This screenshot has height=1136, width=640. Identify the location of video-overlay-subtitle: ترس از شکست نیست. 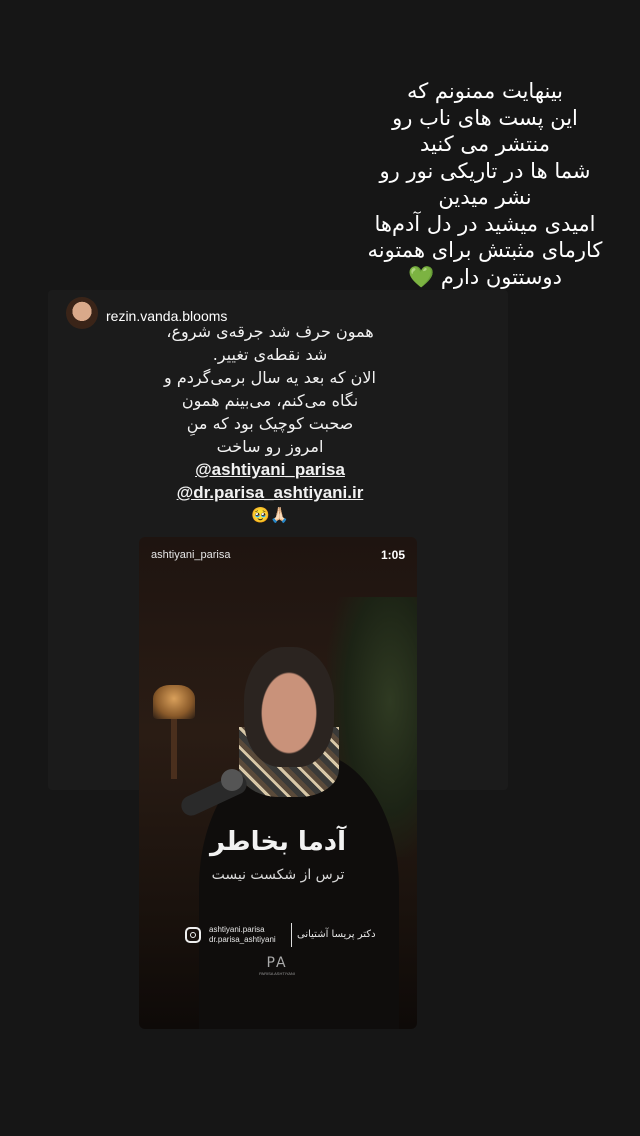
(278, 875).